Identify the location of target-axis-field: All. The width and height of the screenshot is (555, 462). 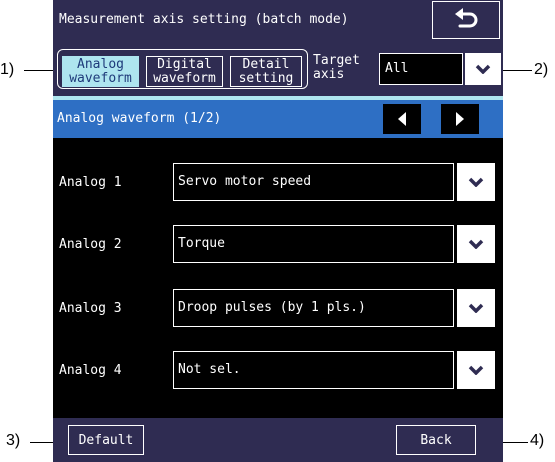
(421, 69).